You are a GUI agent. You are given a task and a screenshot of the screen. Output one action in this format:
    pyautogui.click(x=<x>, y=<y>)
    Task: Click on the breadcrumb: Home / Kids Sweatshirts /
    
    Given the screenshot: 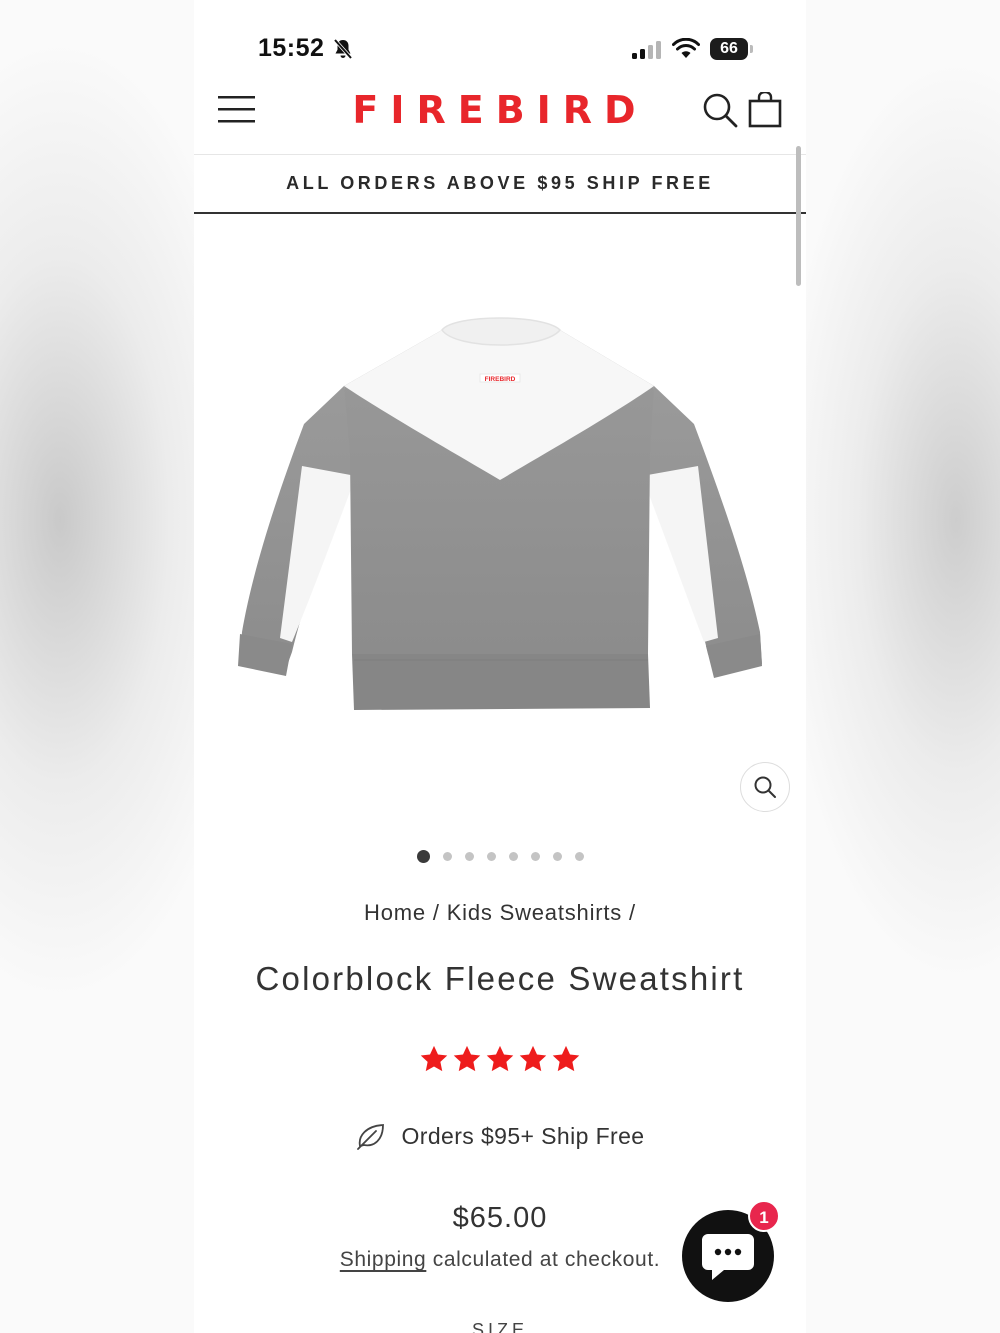 What is the action you would take?
    pyautogui.click(x=500, y=913)
    